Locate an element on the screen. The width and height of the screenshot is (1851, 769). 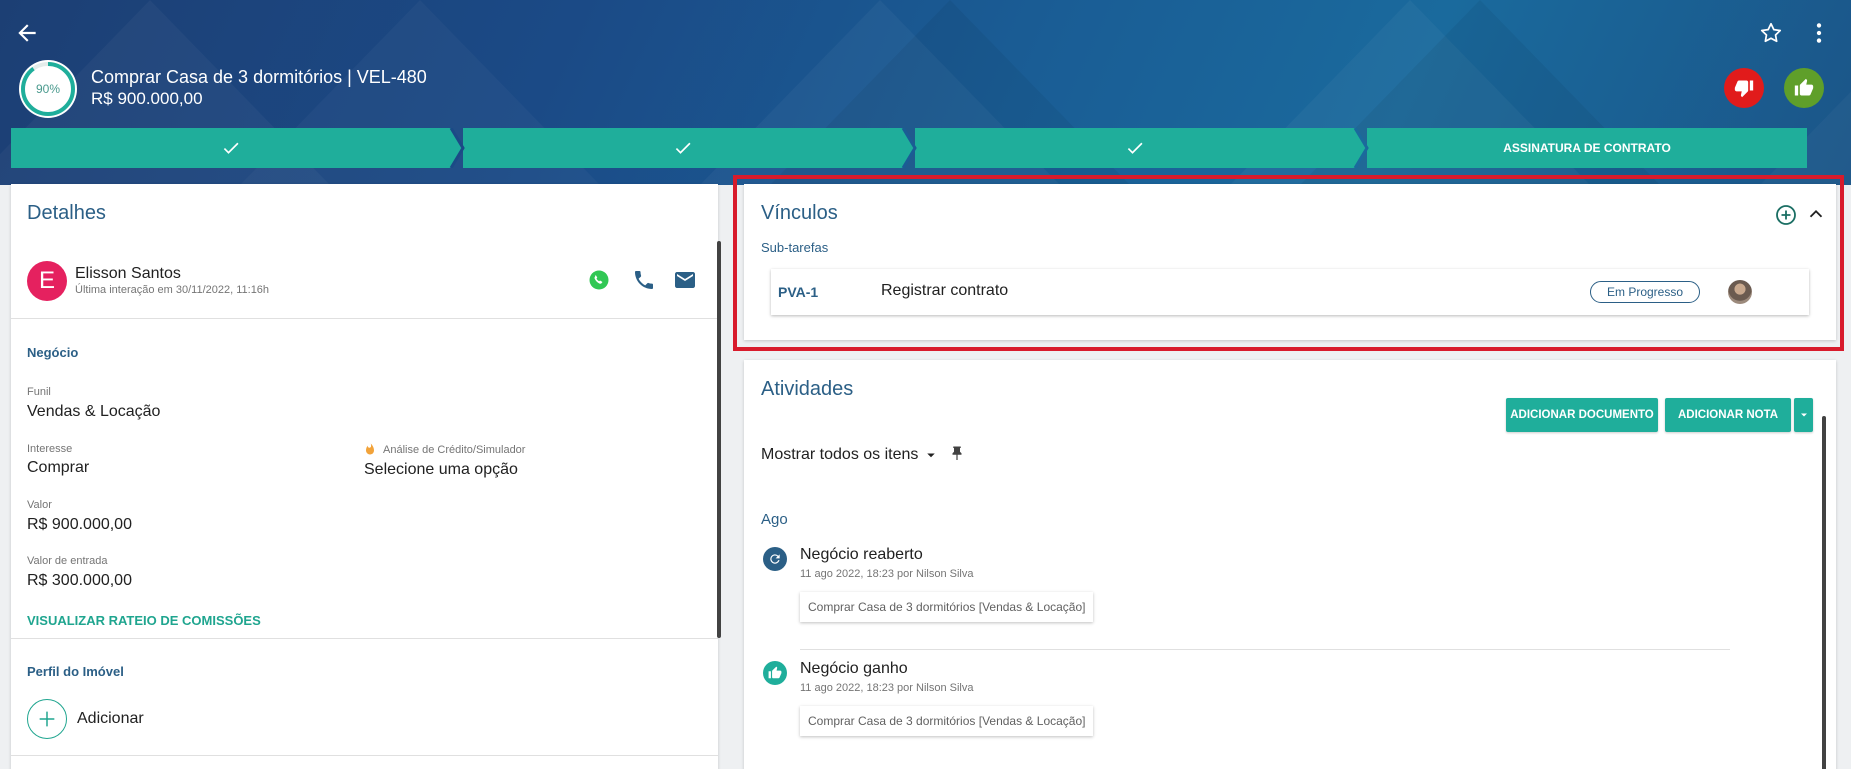
commission-link: VISUALIZAR RATEIO DE COMISSÕES is located at coordinates (144, 620).